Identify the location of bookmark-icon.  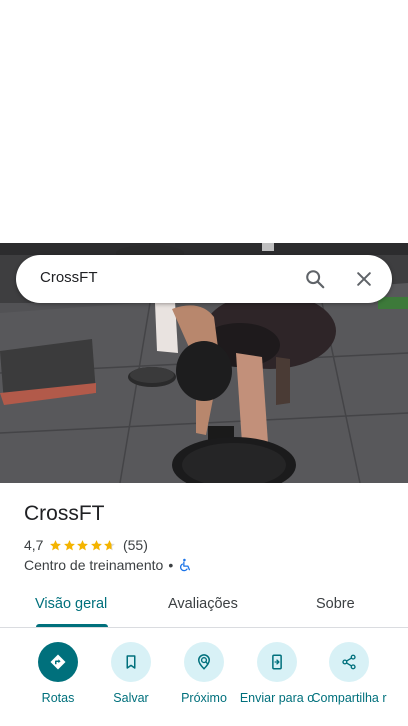
(131, 662).